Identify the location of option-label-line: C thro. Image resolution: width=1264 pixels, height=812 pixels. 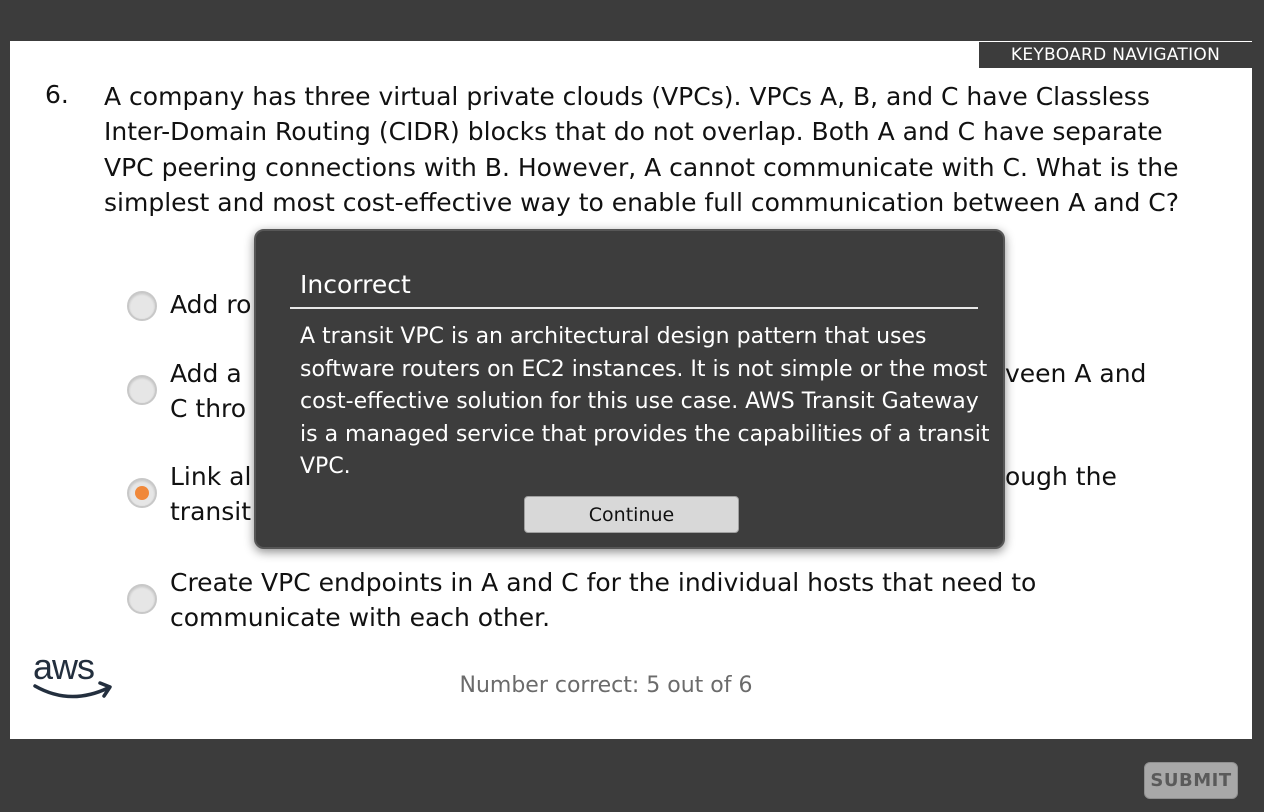
(208, 408).